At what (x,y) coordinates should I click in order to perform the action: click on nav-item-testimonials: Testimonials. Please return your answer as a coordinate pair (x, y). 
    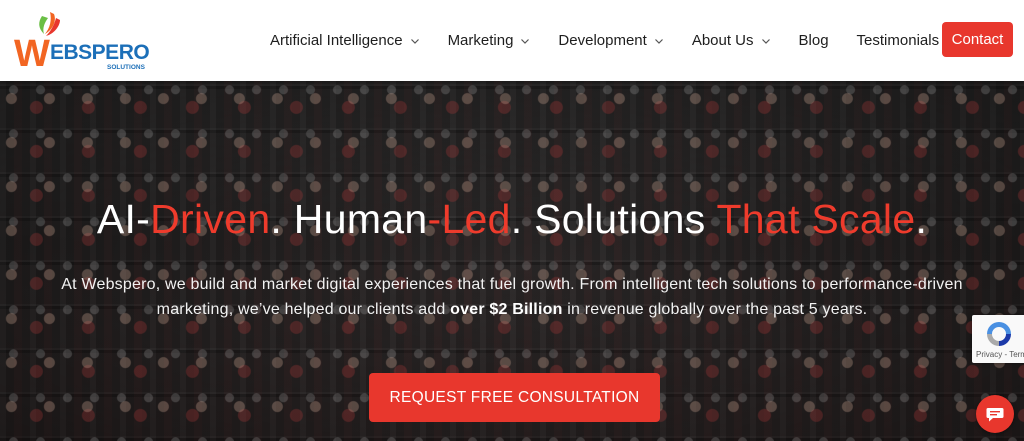
    Looking at the image, I should click on (898, 40).